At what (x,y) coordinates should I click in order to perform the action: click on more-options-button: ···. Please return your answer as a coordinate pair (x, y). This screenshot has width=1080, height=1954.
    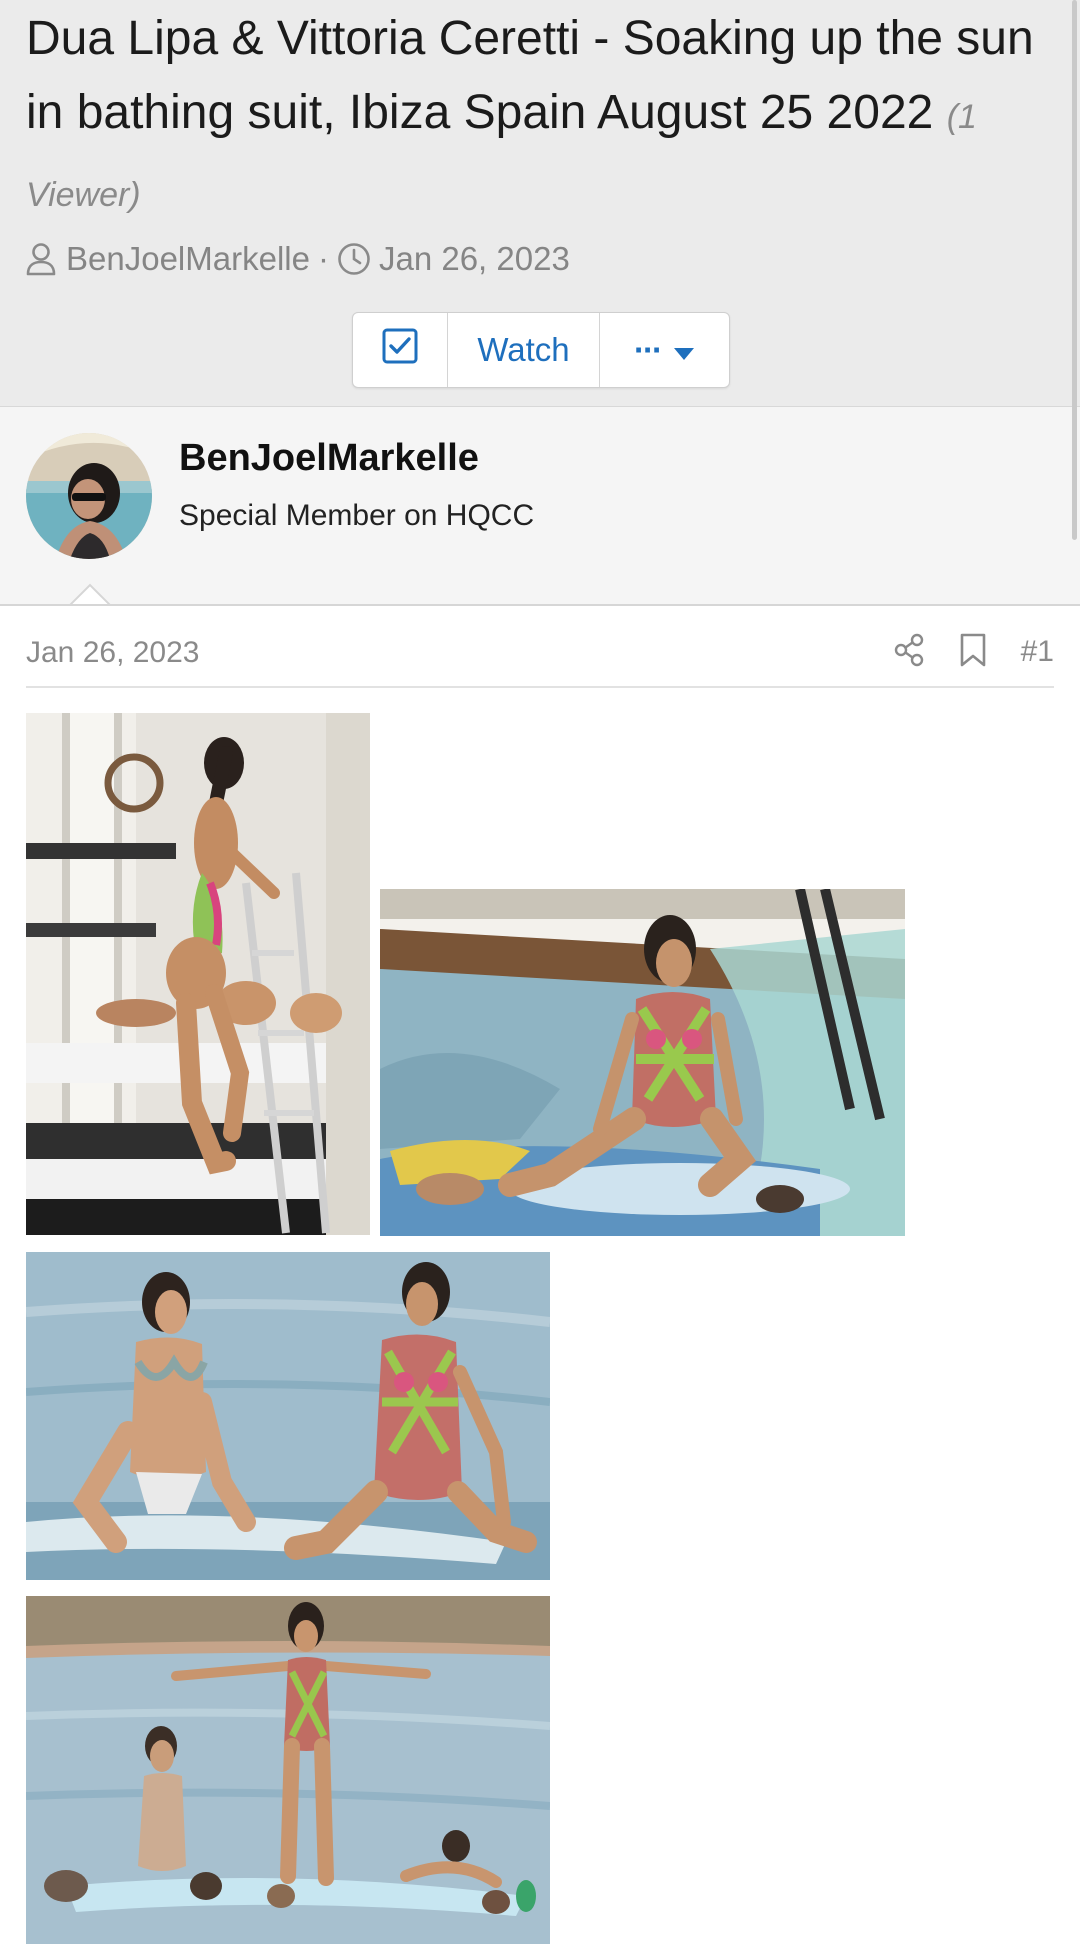
    Looking at the image, I should click on (664, 350).